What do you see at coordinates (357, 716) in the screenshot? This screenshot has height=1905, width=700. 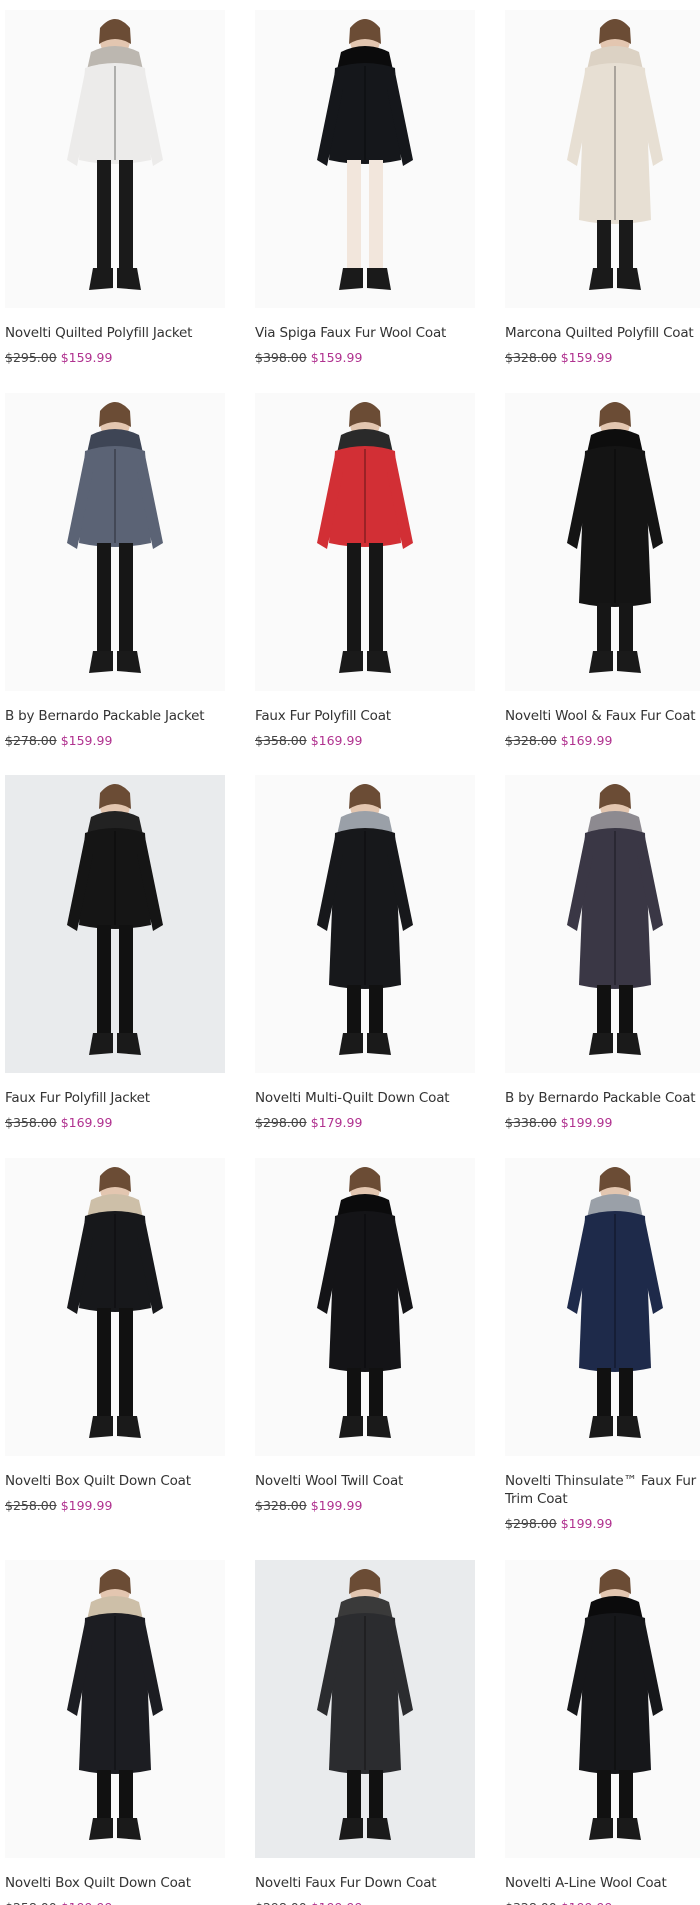 I see `product-name-link: Faux Fur Polyfill Coat` at bounding box center [357, 716].